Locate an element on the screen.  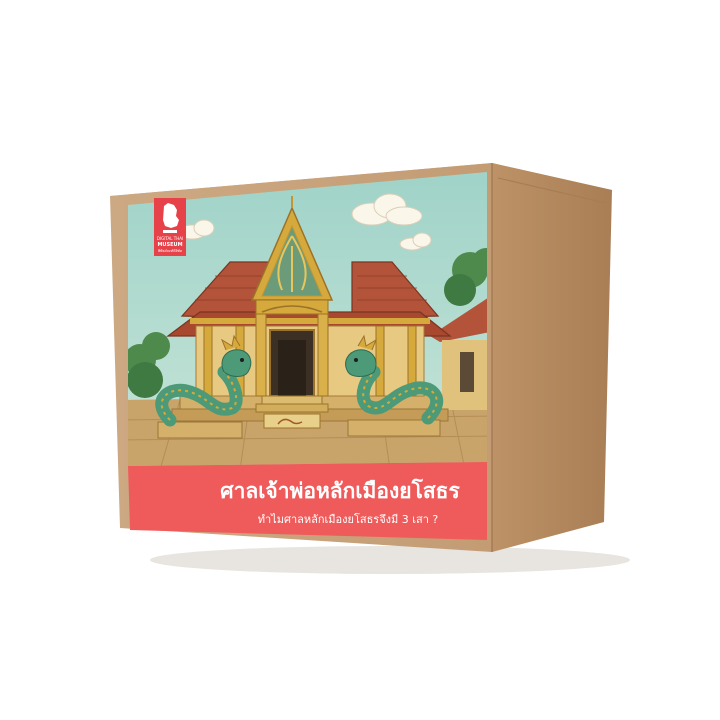
brand-line-1: DIGITAL THAI is located at coordinates (170, 238).